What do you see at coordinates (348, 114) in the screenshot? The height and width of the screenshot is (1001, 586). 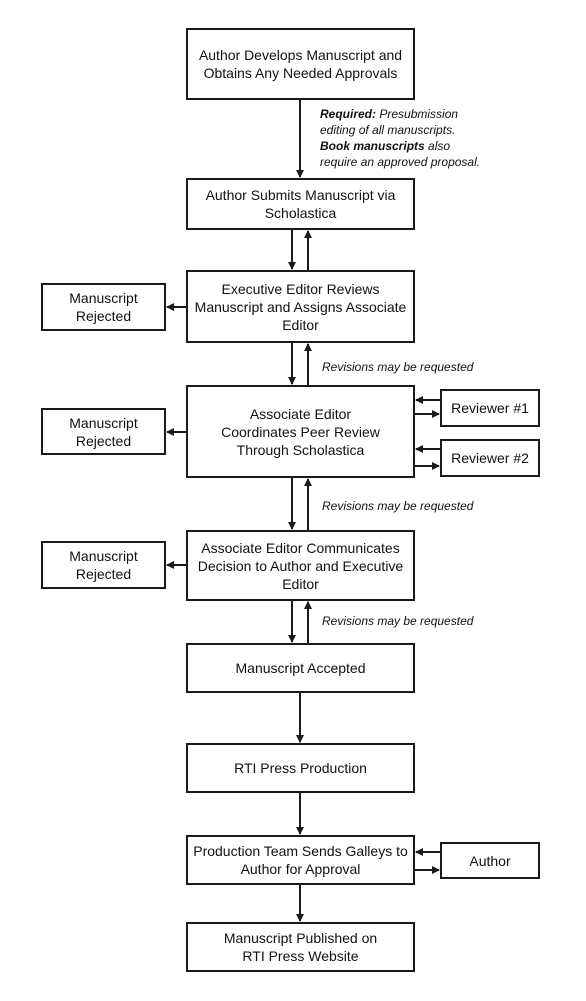 I see `required-label: Required:` at bounding box center [348, 114].